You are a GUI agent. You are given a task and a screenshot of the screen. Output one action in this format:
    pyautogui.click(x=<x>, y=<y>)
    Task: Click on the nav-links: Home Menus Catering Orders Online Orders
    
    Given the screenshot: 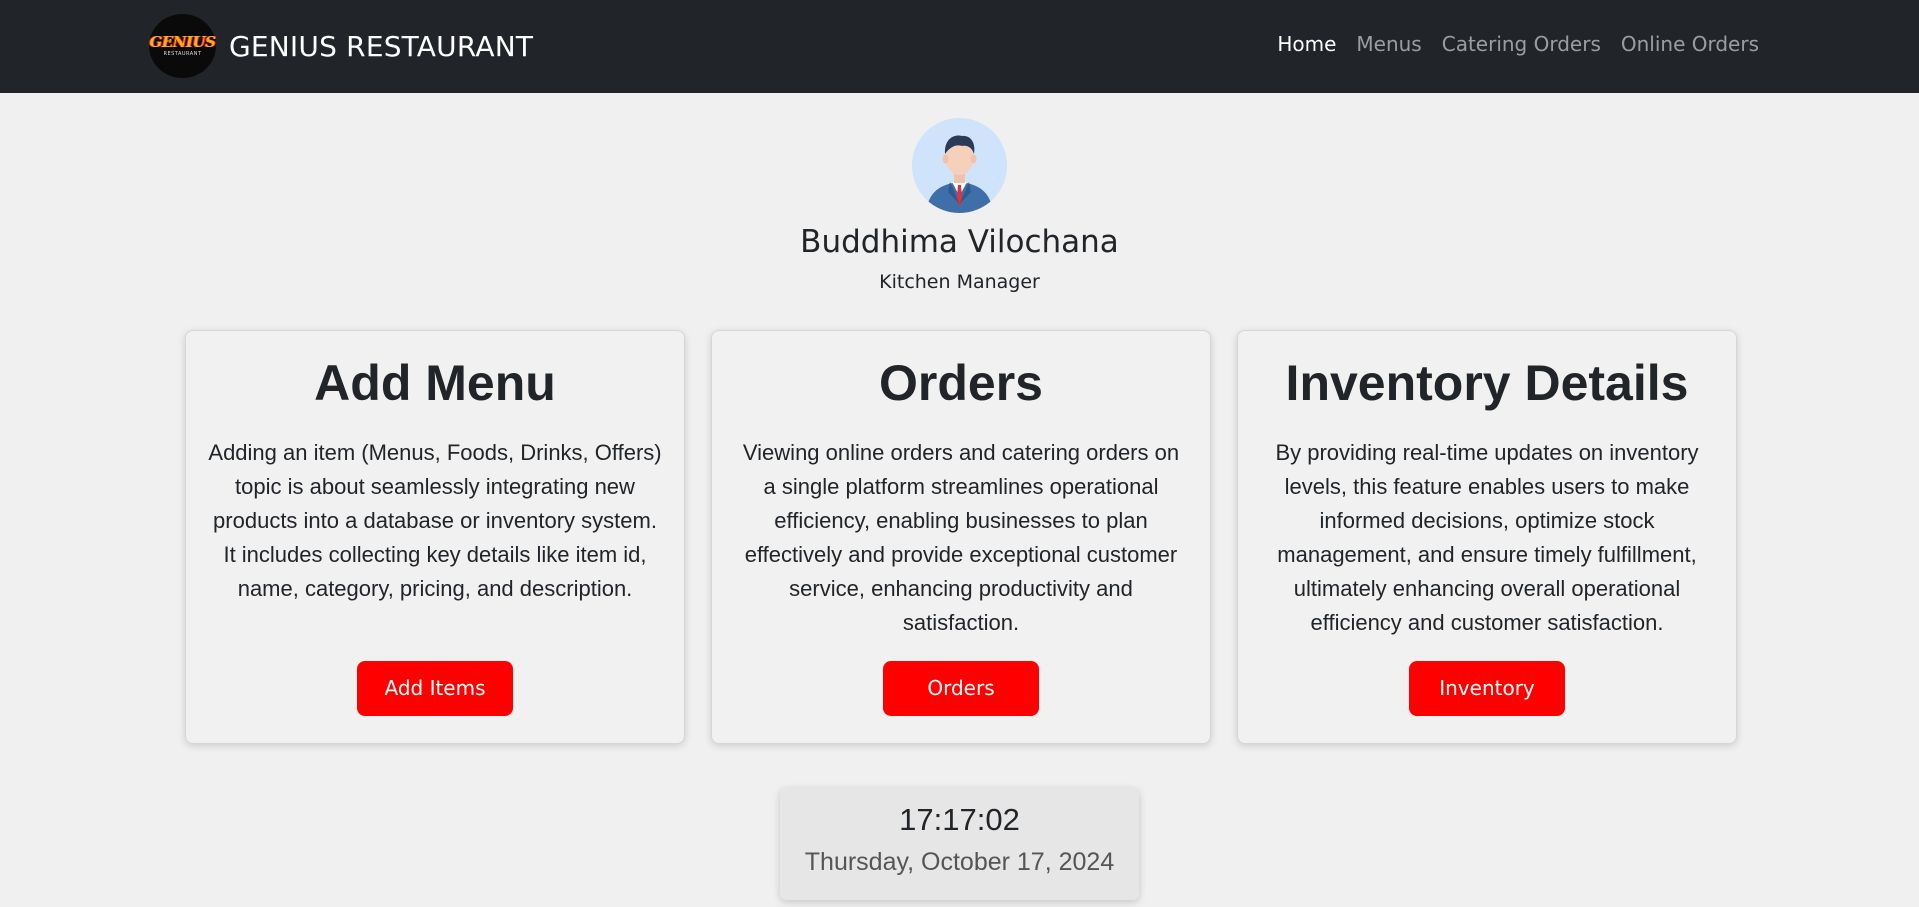 What is the action you would take?
    pyautogui.click(x=1518, y=44)
    